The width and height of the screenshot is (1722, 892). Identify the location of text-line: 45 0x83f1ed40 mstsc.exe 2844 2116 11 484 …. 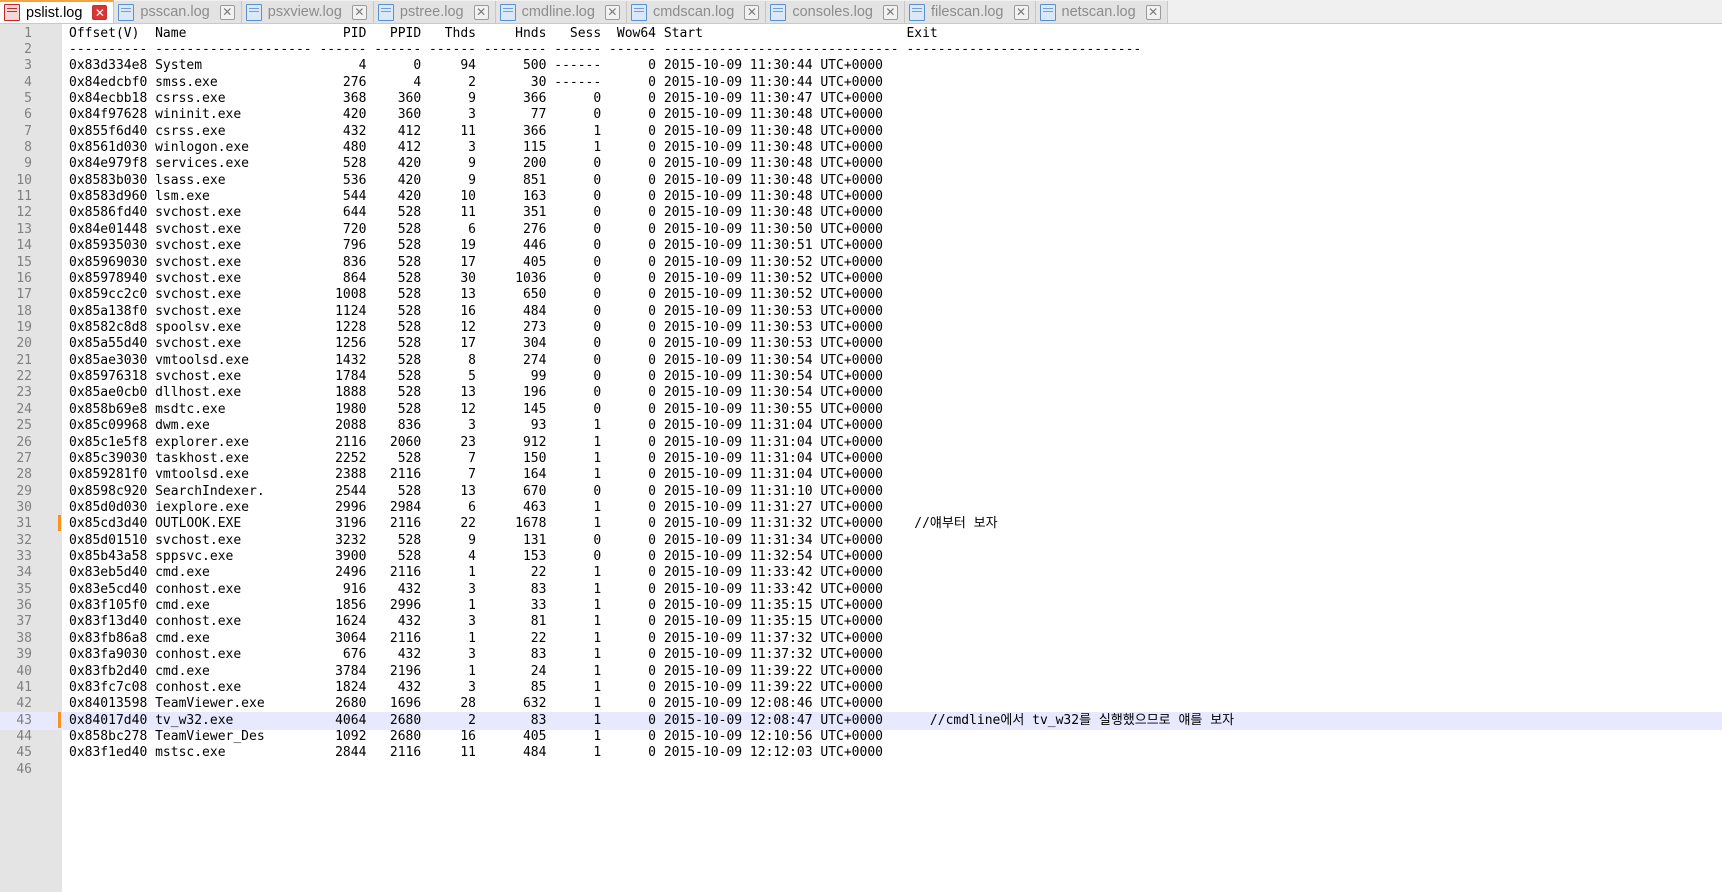
(861, 753).